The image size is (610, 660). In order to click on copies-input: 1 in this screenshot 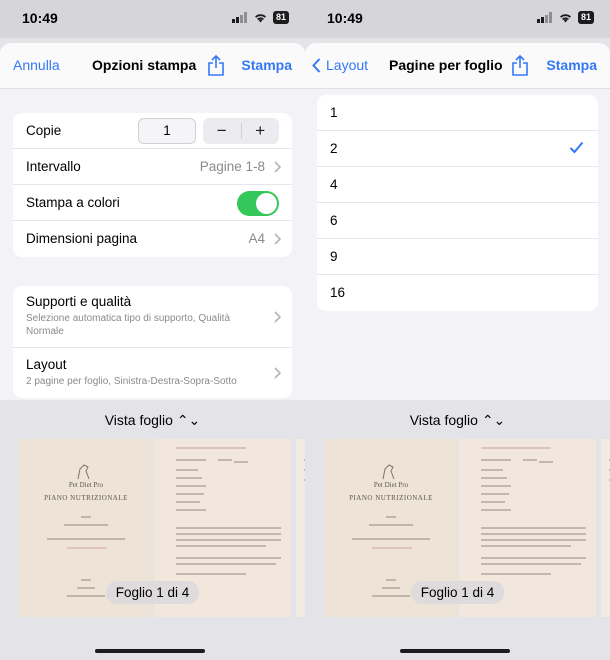, I will do `click(167, 131)`.